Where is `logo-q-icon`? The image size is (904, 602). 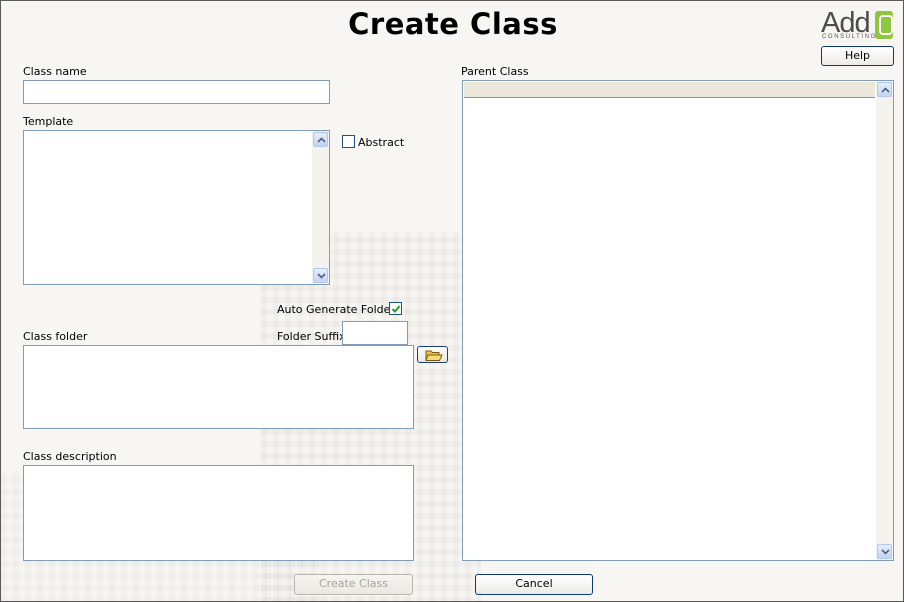 logo-q-icon is located at coordinates (884, 25).